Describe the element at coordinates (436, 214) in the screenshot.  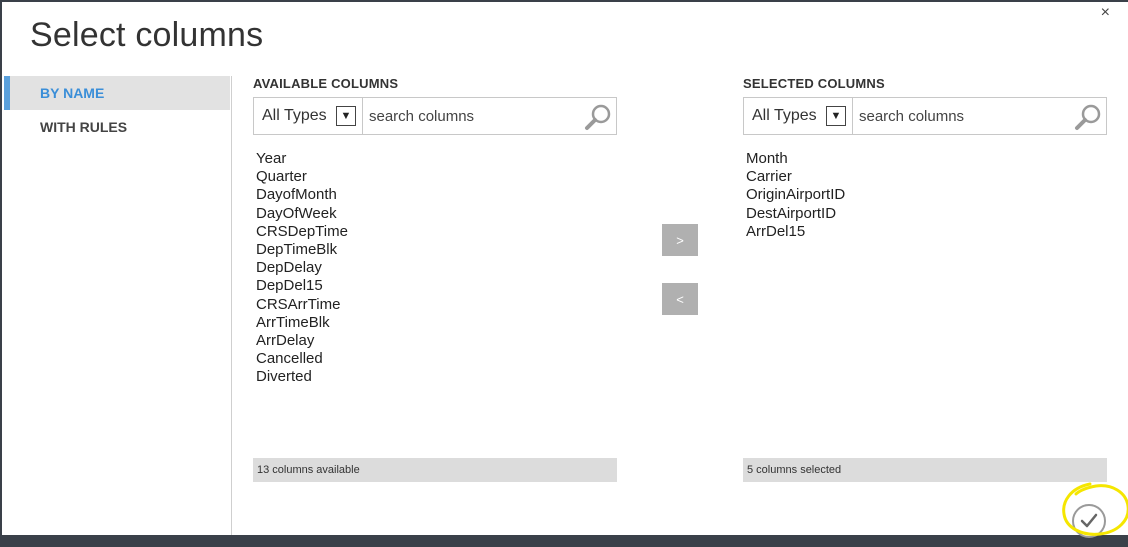
I see `column-list-item: DayOfWeek` at that location.